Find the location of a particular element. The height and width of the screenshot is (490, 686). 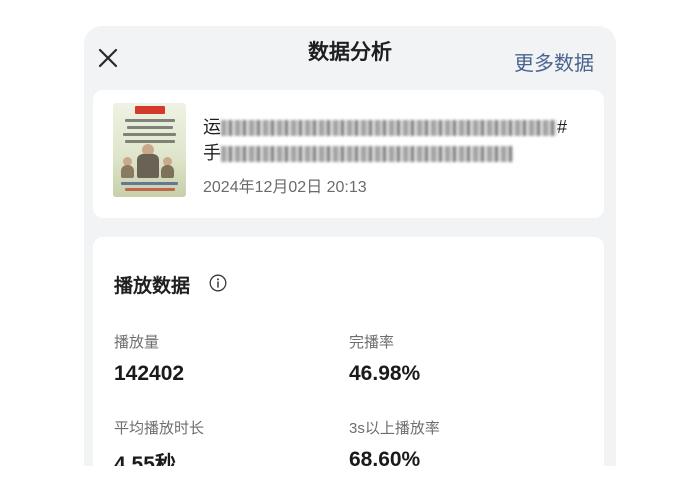

metric-label-completion-rate: 完播率 is located at coordinates (372, 342).